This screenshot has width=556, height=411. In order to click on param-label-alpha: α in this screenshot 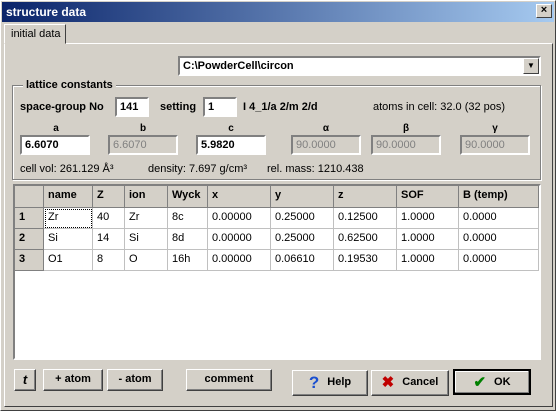, I will do `click(326, 128)`.